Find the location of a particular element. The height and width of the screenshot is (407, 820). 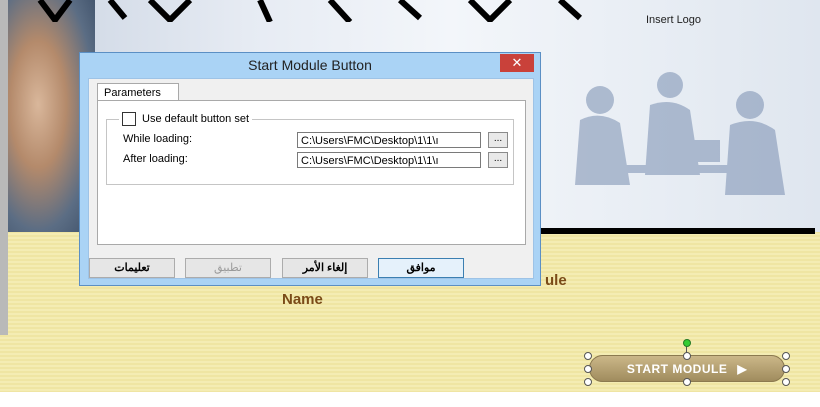

dialog-titlebar: Start Module Button ✕ is located at coordinates (310, 65).